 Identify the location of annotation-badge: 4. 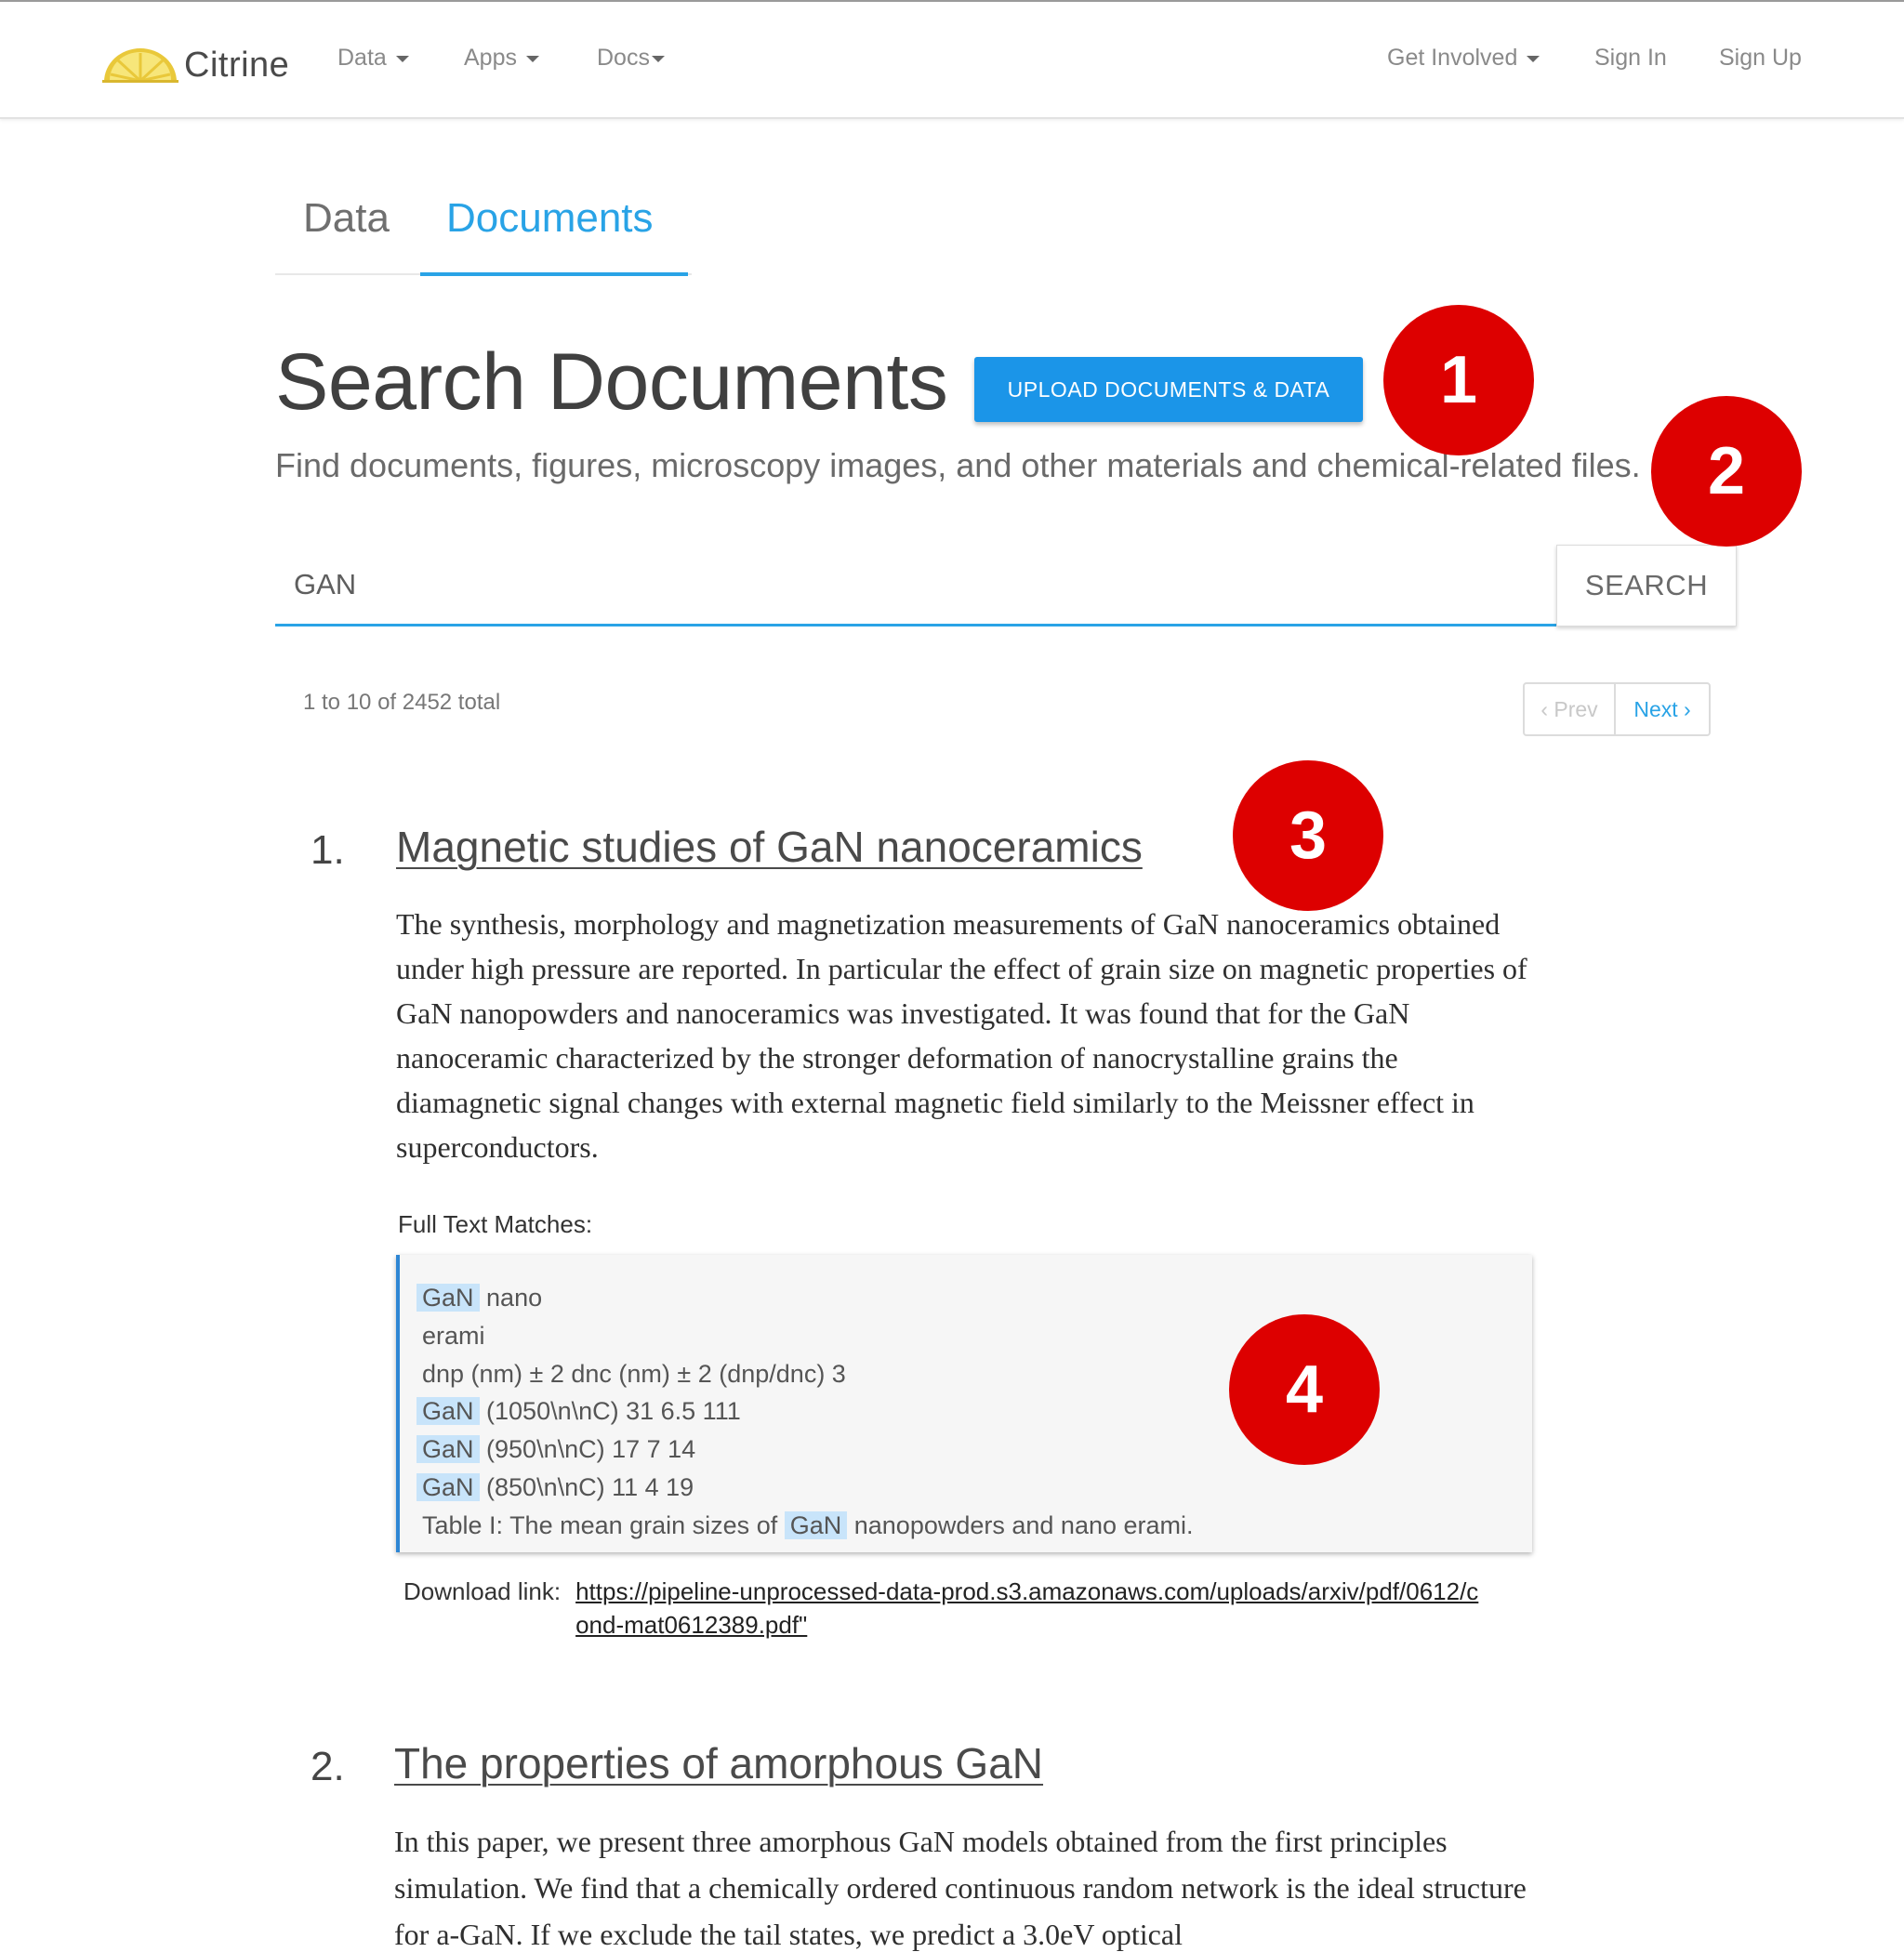
(1304, 1389).